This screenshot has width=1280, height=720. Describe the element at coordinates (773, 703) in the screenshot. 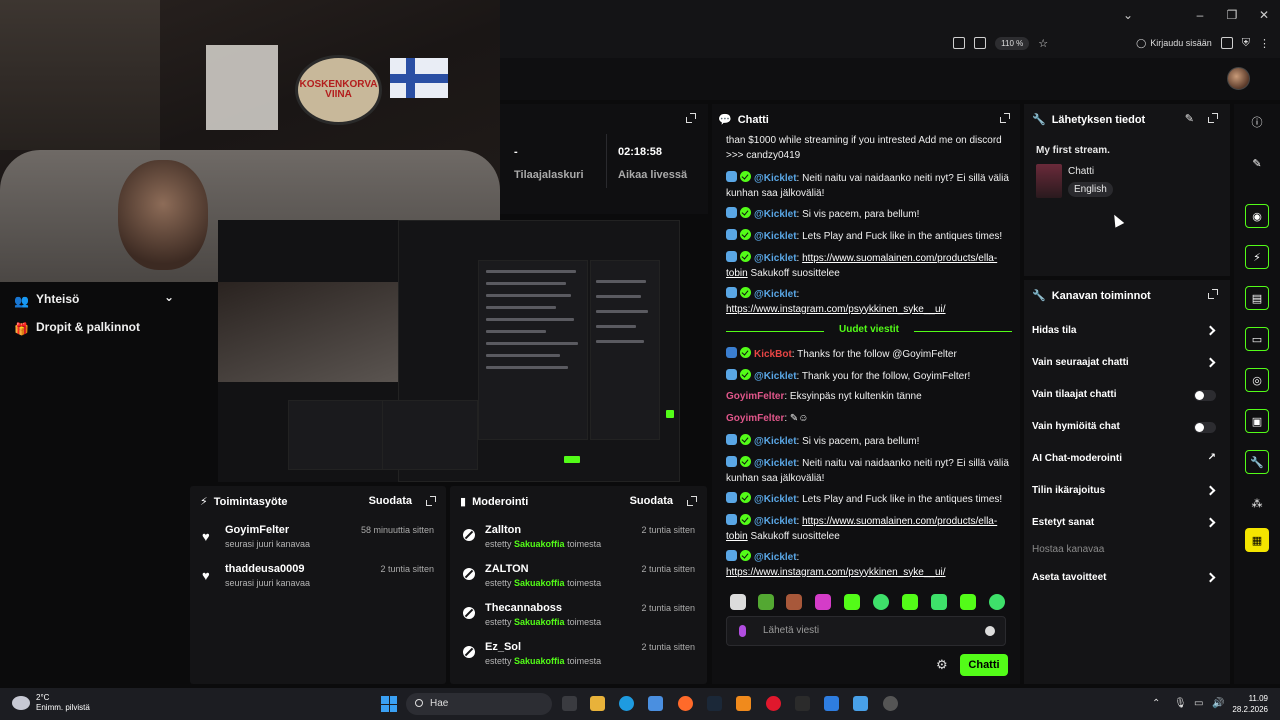

I see `opera-icon` at that location.